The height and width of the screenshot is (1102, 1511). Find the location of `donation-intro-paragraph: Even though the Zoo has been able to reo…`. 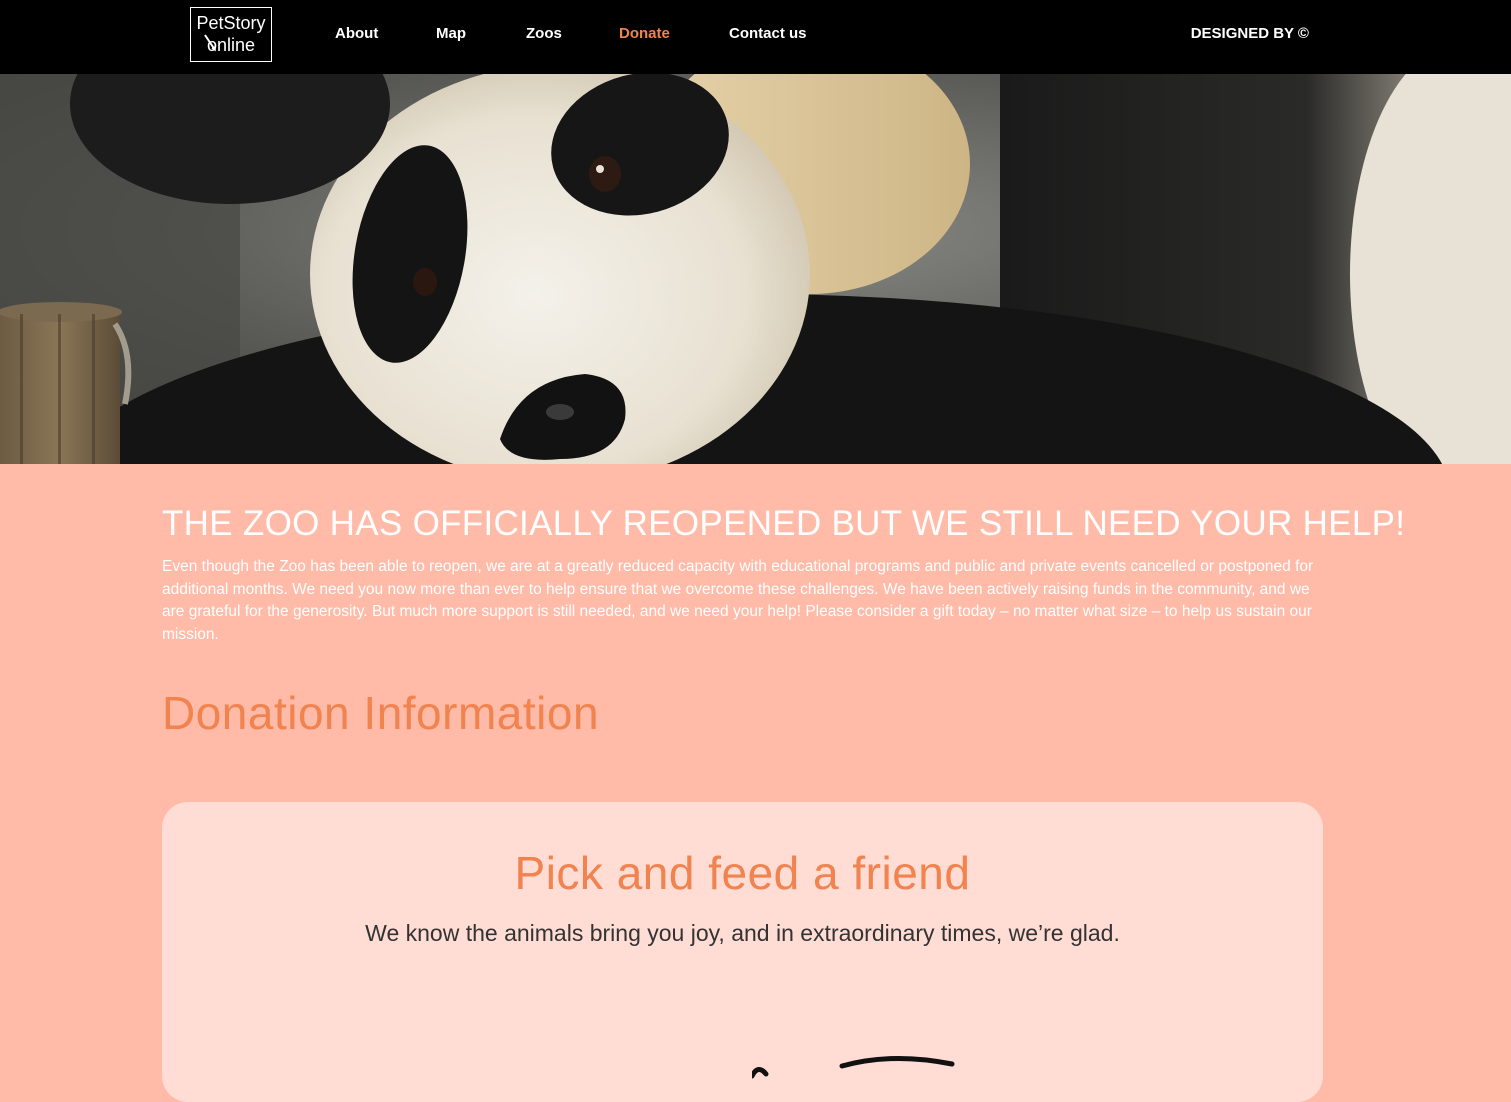

donation-intro-paragraph: Even though the Zoo has been able to reo… is located at coordinates (738, 600).